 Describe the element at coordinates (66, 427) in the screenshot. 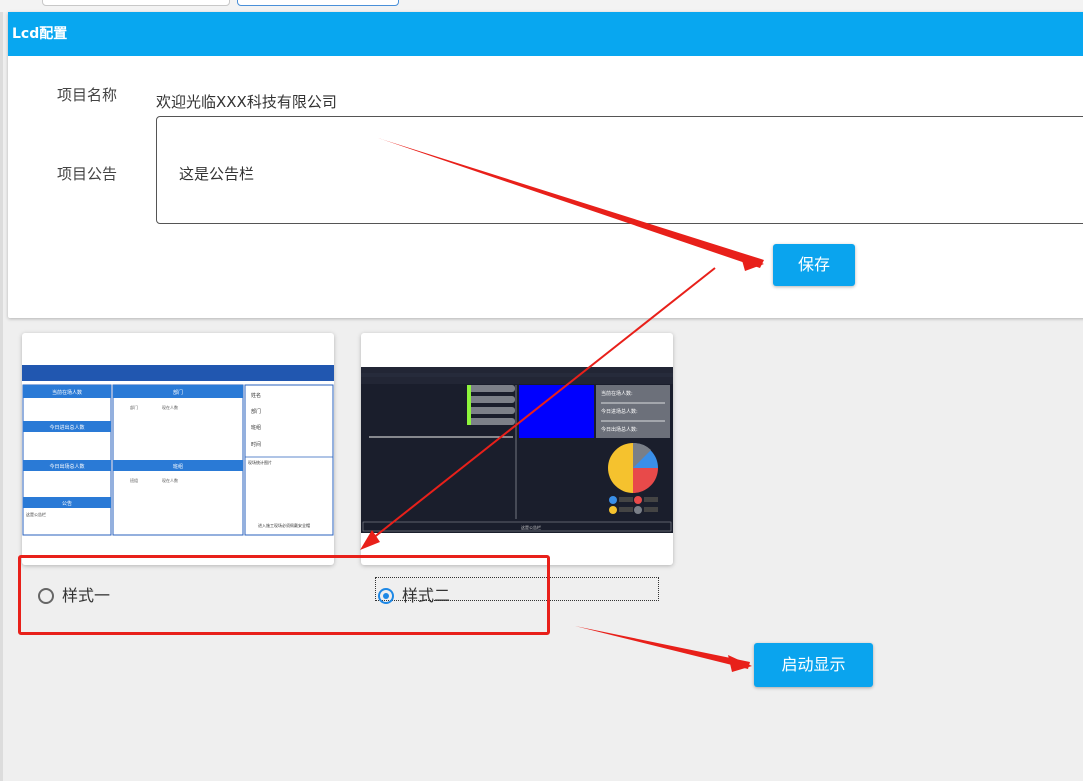

I see `svg-text: 今日进出总人数` at that location.